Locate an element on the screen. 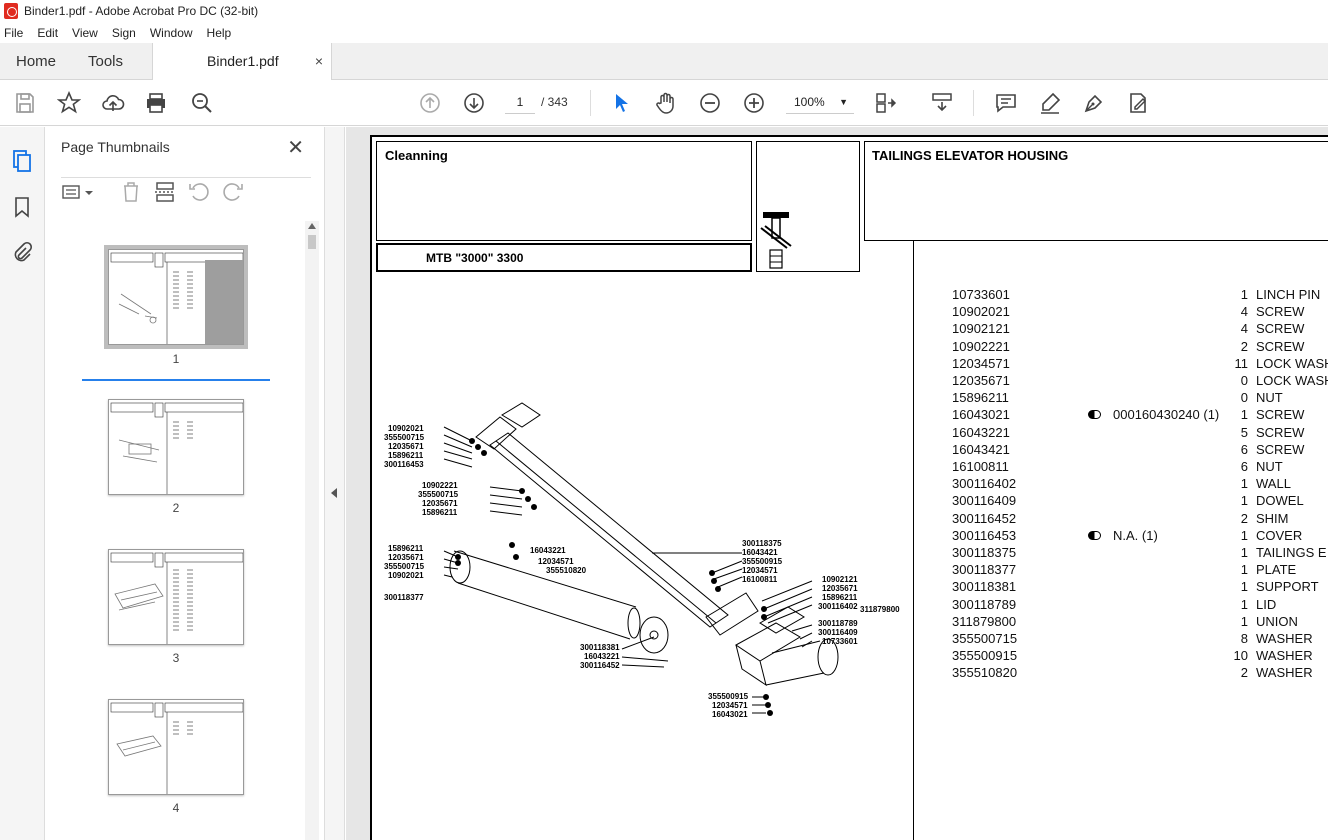  callout-label: 10733601 is located at coordinates (840, 641).